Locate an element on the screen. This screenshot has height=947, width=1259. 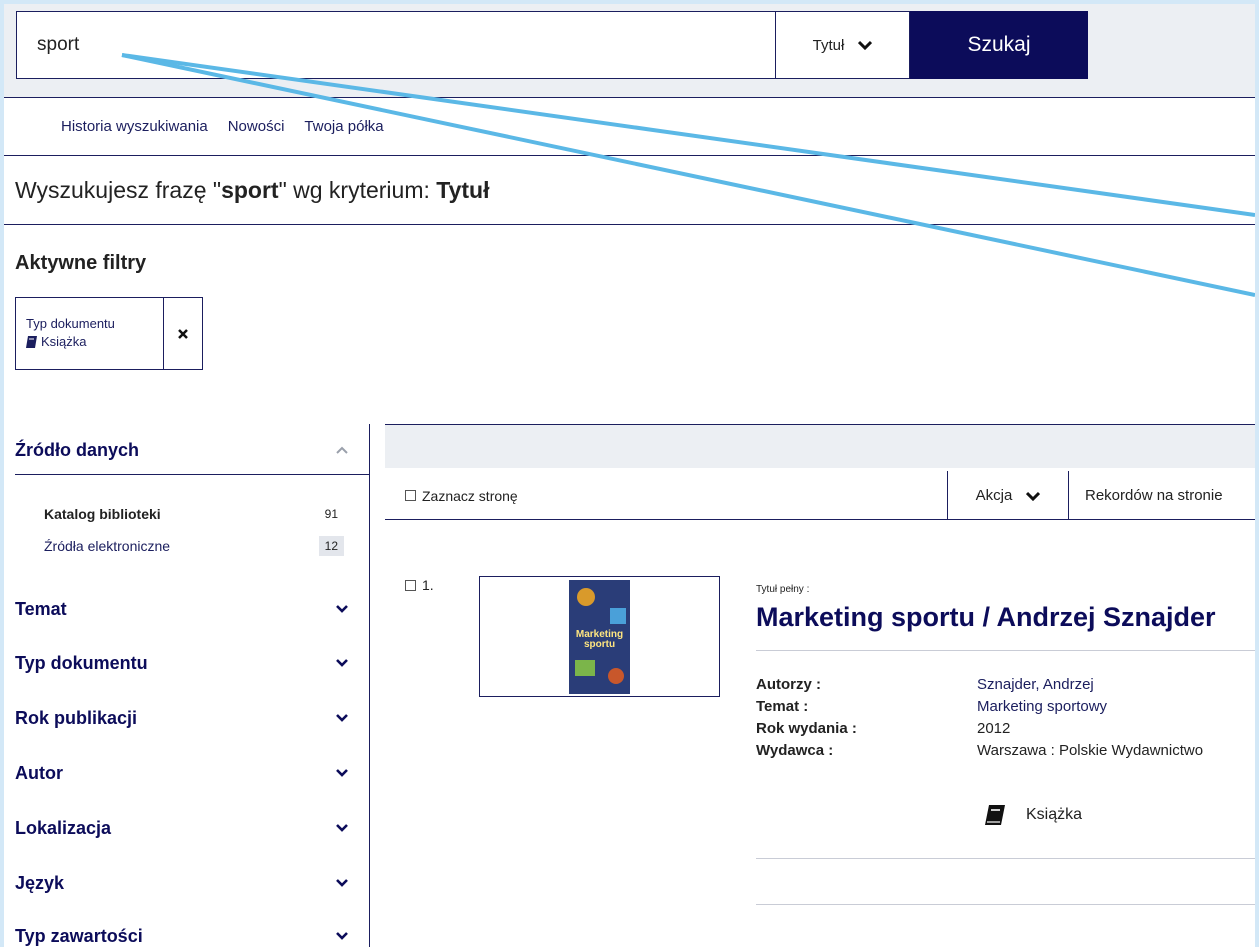
filter-chip-value: Książka is located at coordinates (64, 341).